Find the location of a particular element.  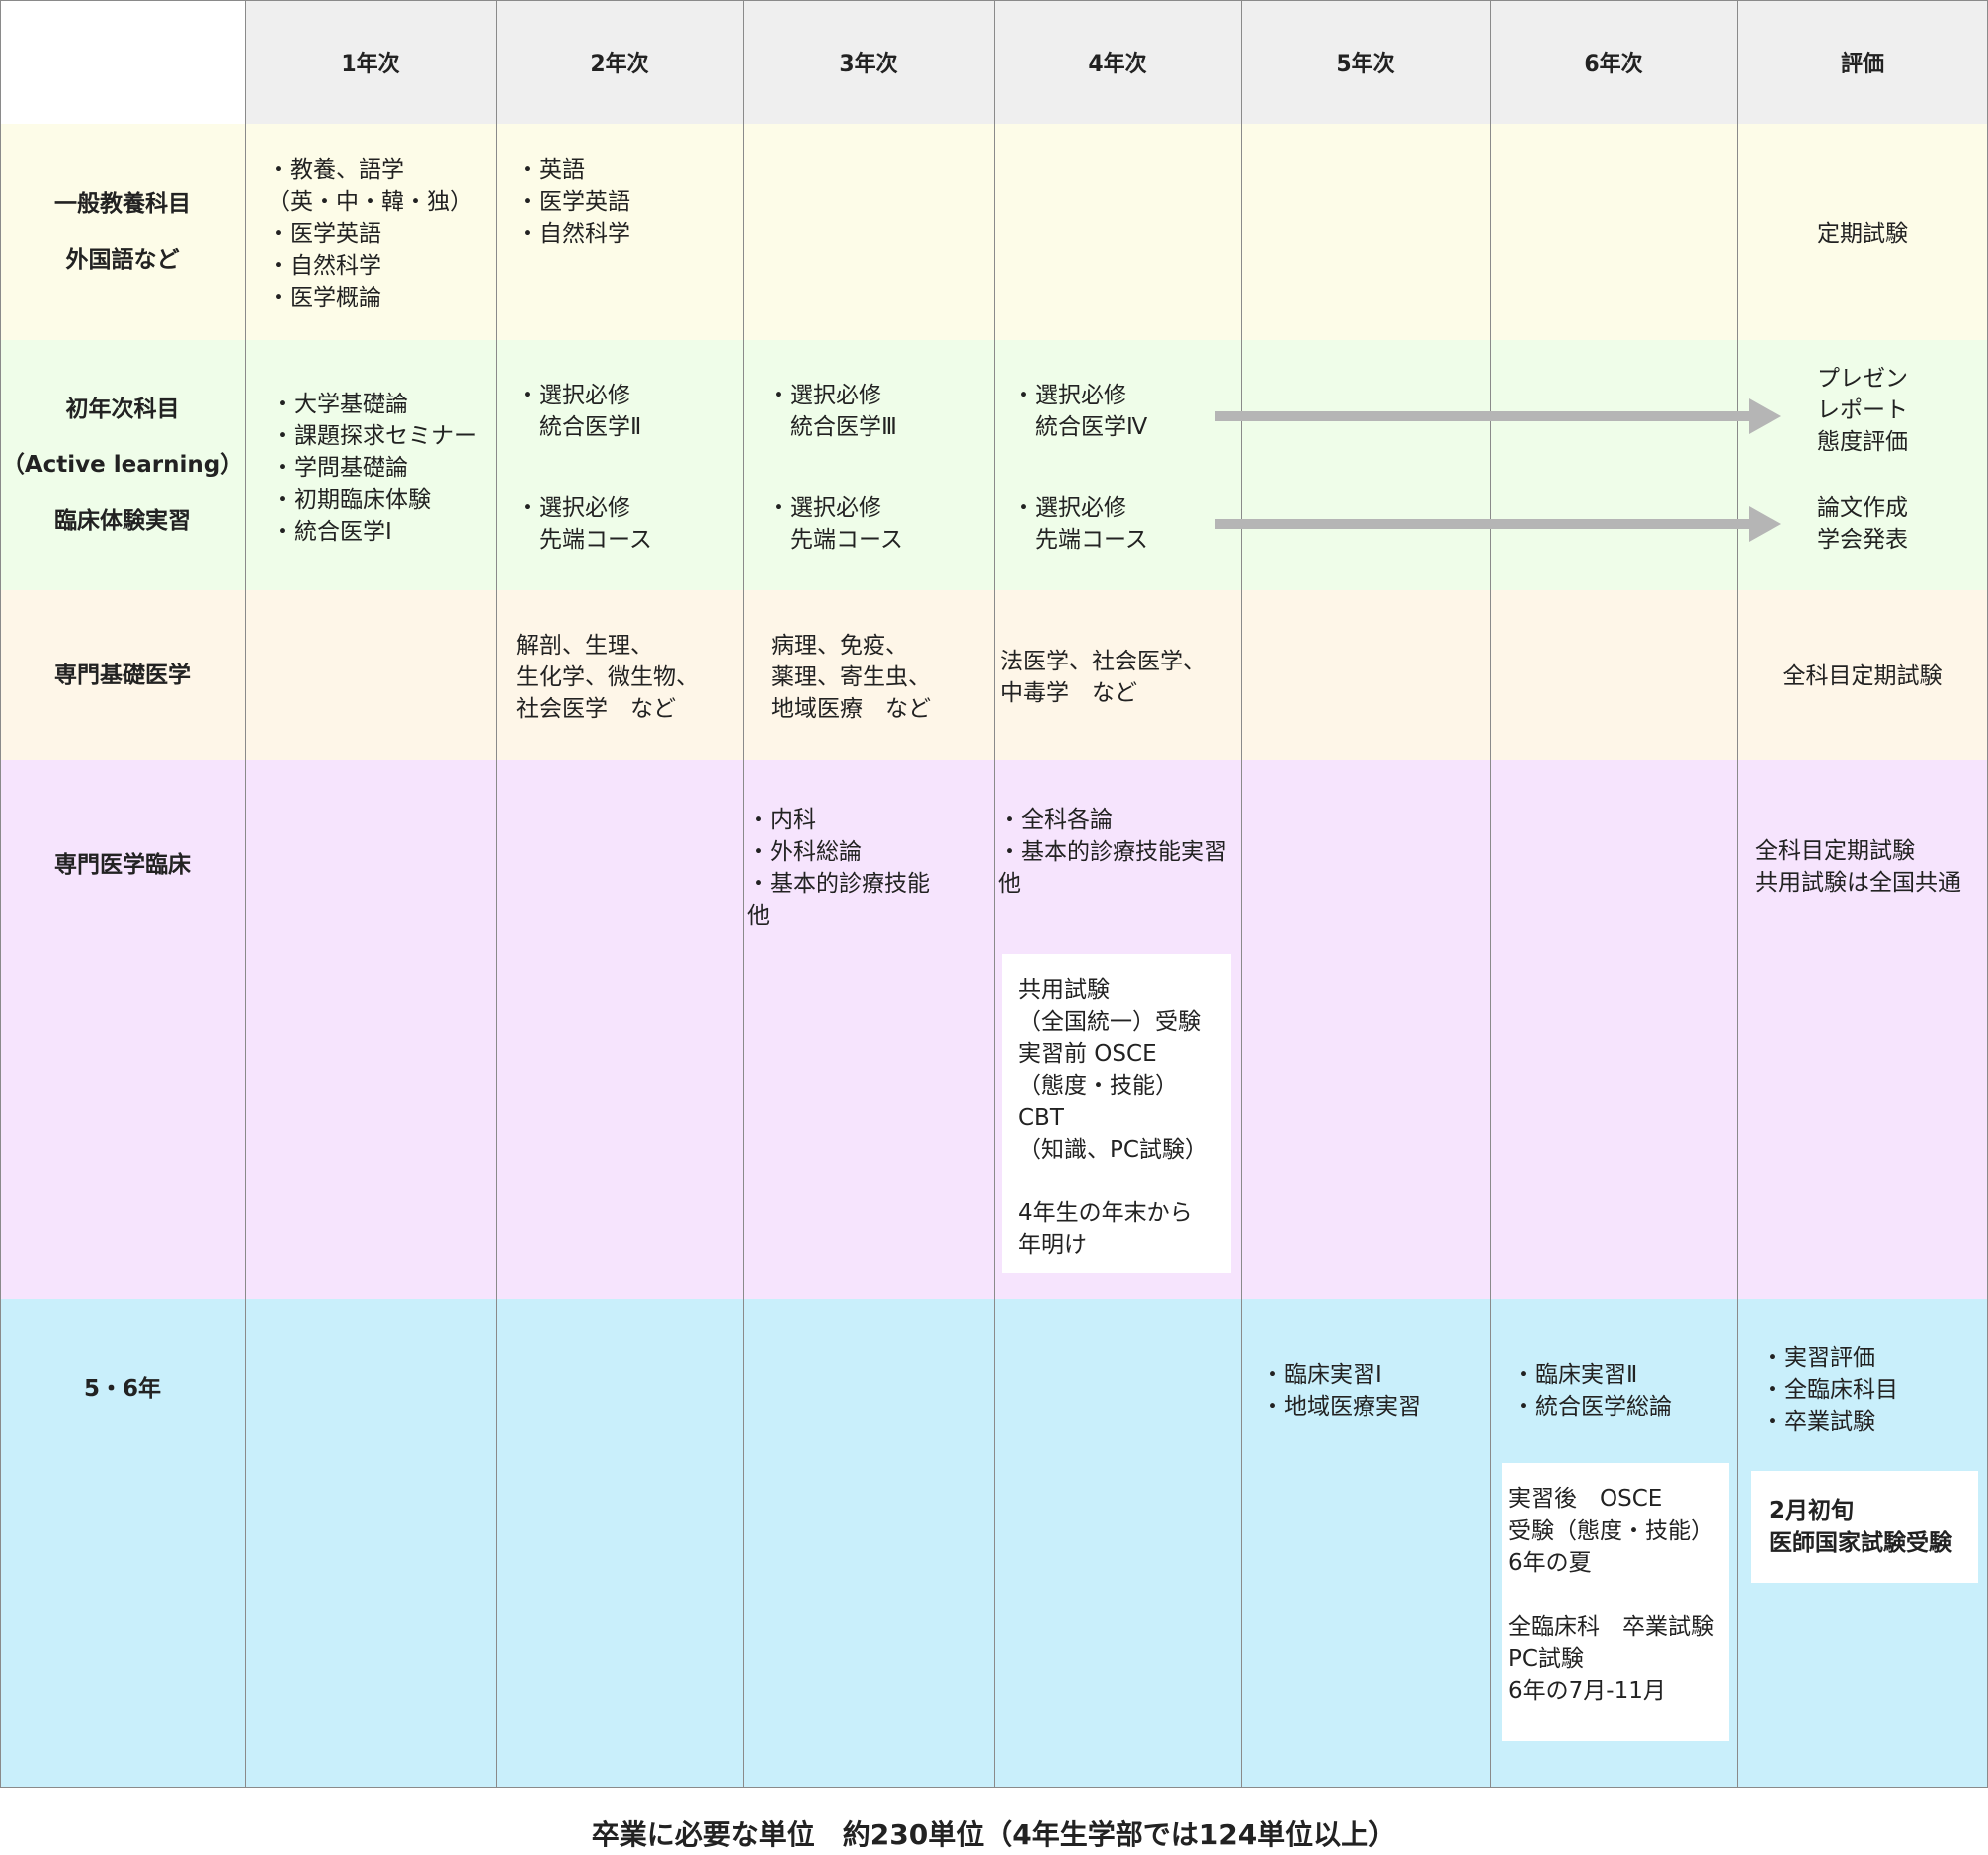

text-line: ・全科各論 is located at coordinates (1055, 820).